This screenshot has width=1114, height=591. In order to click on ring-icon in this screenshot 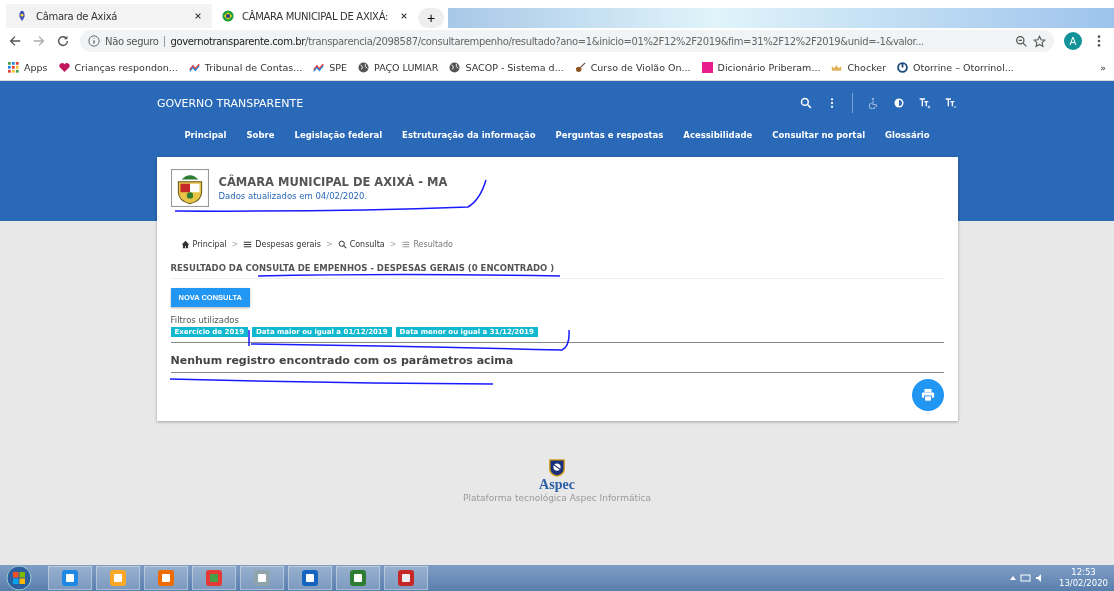, I will do `click(903, 67)`.